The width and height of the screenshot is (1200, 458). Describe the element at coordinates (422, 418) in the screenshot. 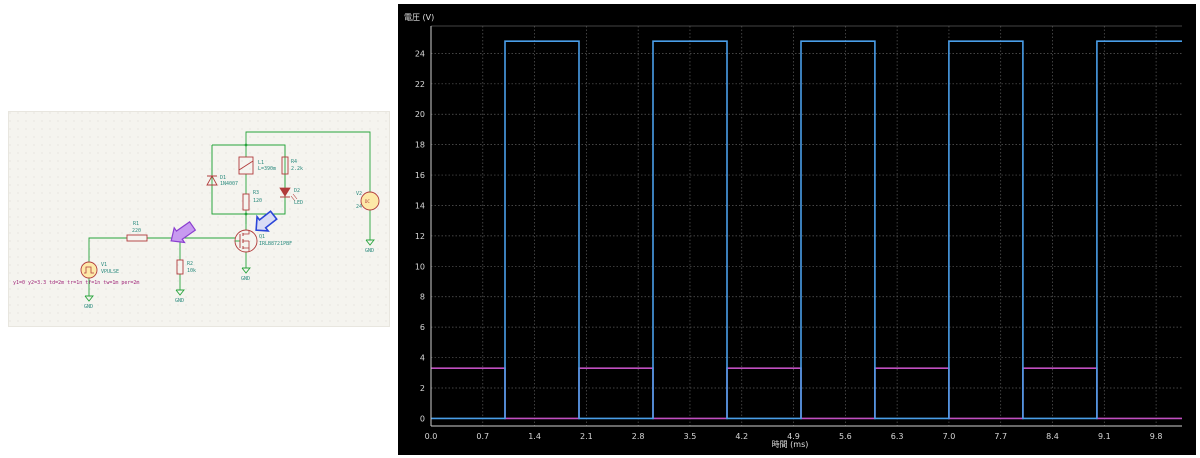

I see `y-tick-label: 0` at that location.